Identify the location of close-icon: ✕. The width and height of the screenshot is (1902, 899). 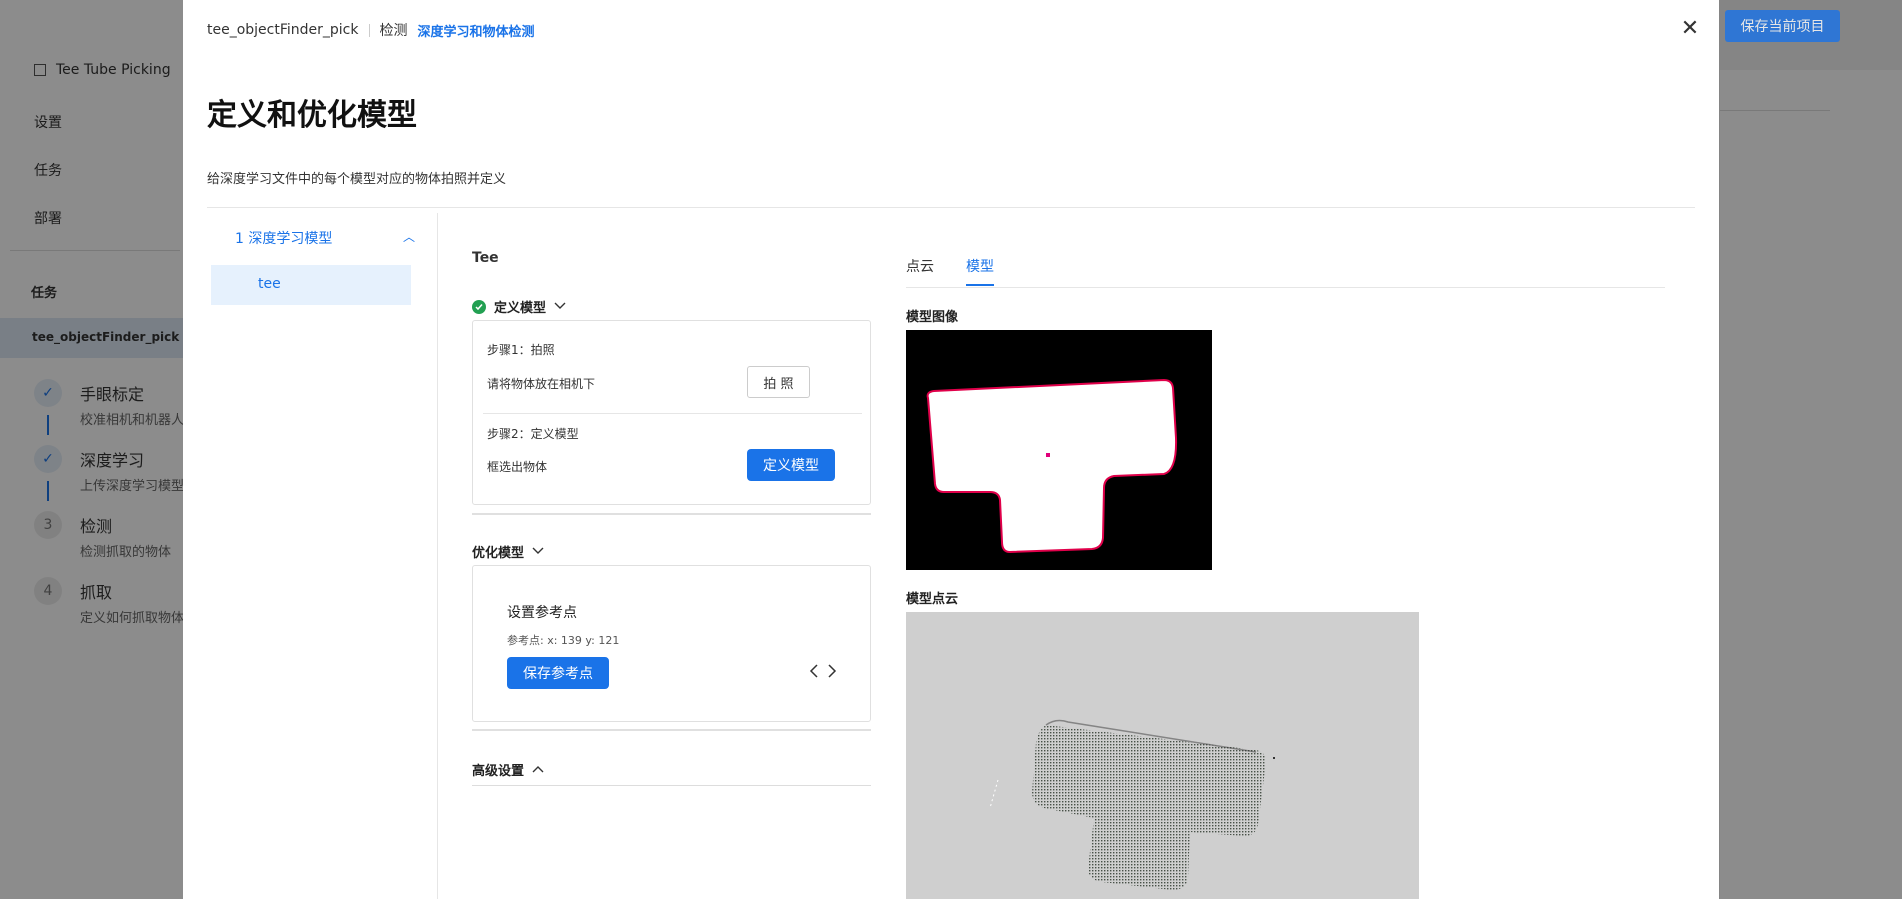
(1690, 29).